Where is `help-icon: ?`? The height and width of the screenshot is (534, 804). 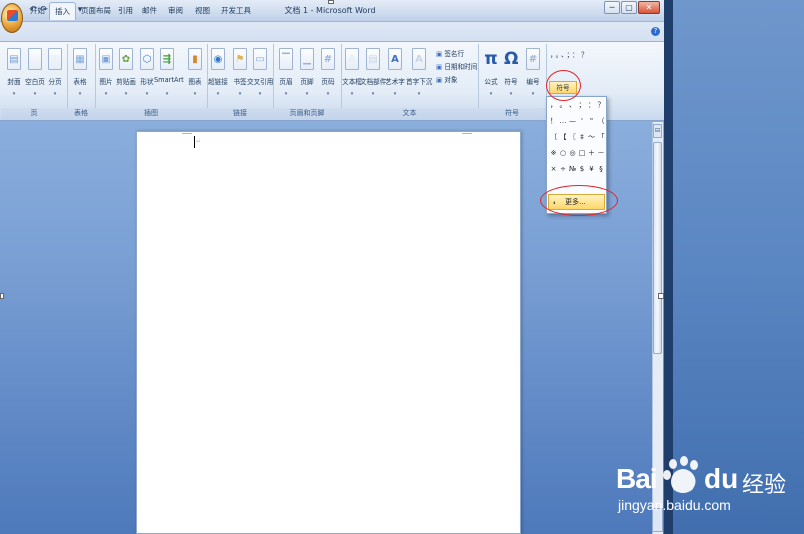 help-icon: ? is located at coordinates (655, 31).